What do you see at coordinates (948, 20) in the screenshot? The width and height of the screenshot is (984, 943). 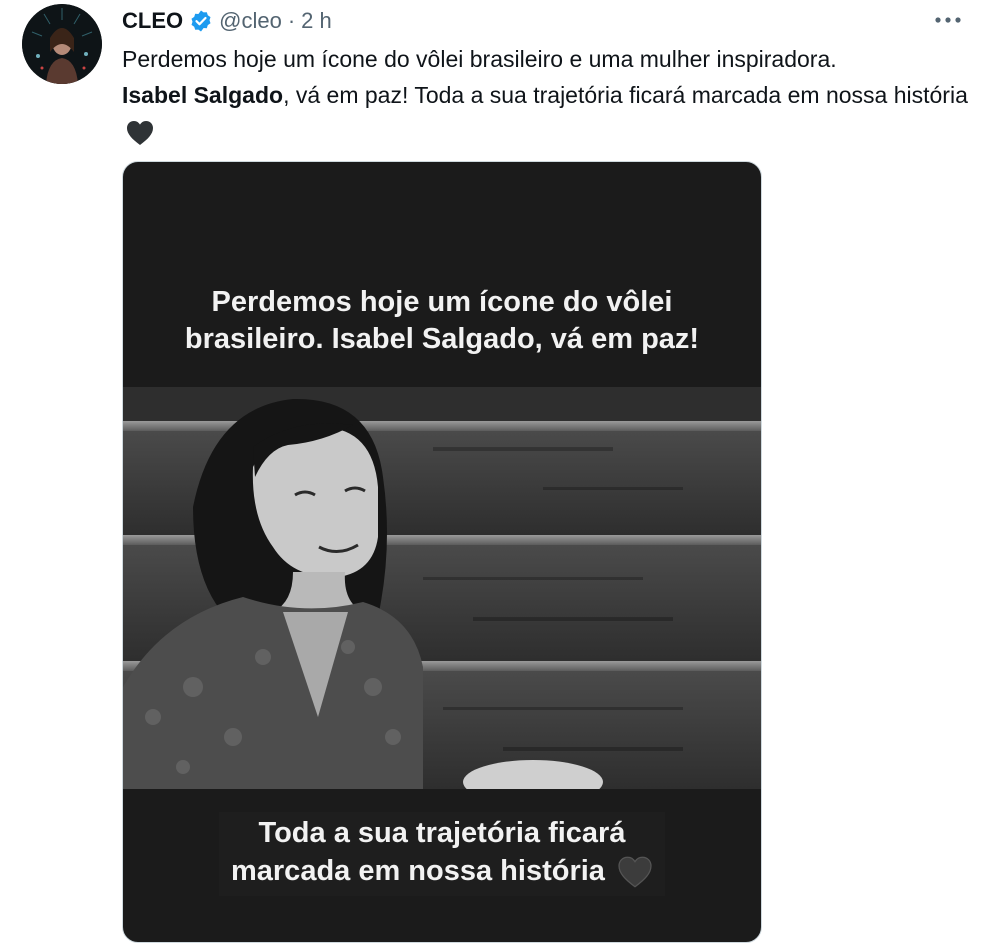 I see `more-options-icon` at bounding box center [948, 20].